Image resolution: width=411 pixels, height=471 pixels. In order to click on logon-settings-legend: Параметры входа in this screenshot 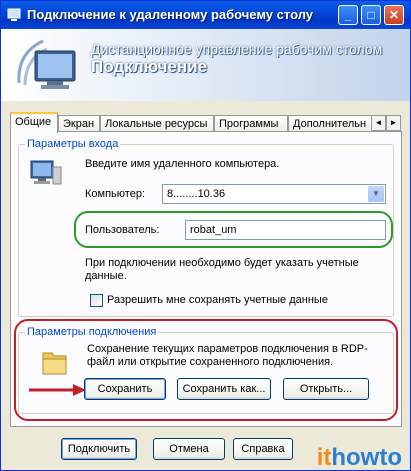, I will do `click(73, 144)`.